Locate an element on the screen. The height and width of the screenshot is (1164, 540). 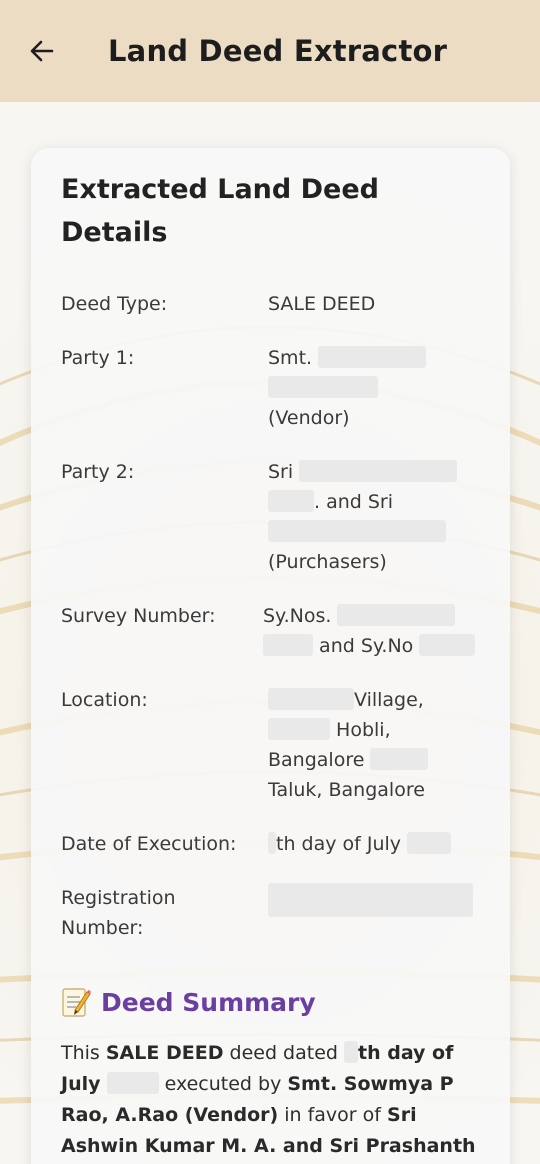
memo-icon is located at coordinates (76, 1002).